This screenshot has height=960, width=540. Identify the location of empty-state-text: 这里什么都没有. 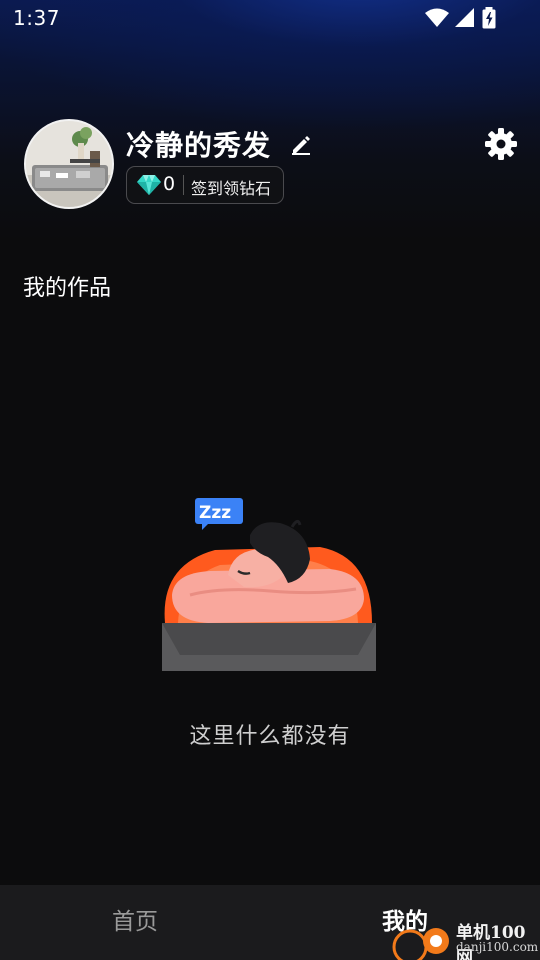
(270, 736).